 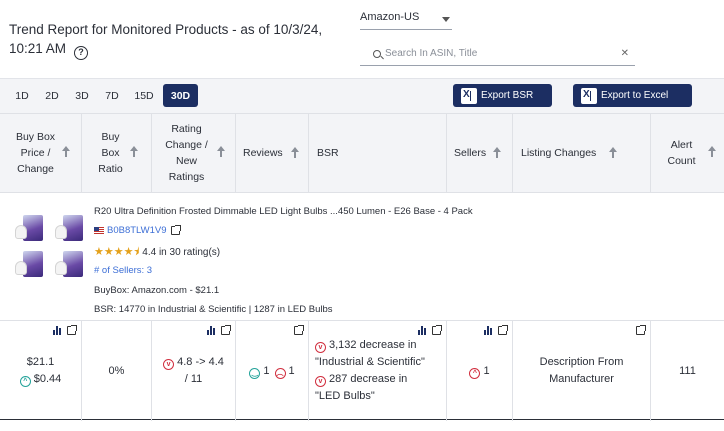 What do you see at coordinates (635, 95) in the screenshot?
I see `export-excel-label: Export to Excel` at bounding box center [635, 95].